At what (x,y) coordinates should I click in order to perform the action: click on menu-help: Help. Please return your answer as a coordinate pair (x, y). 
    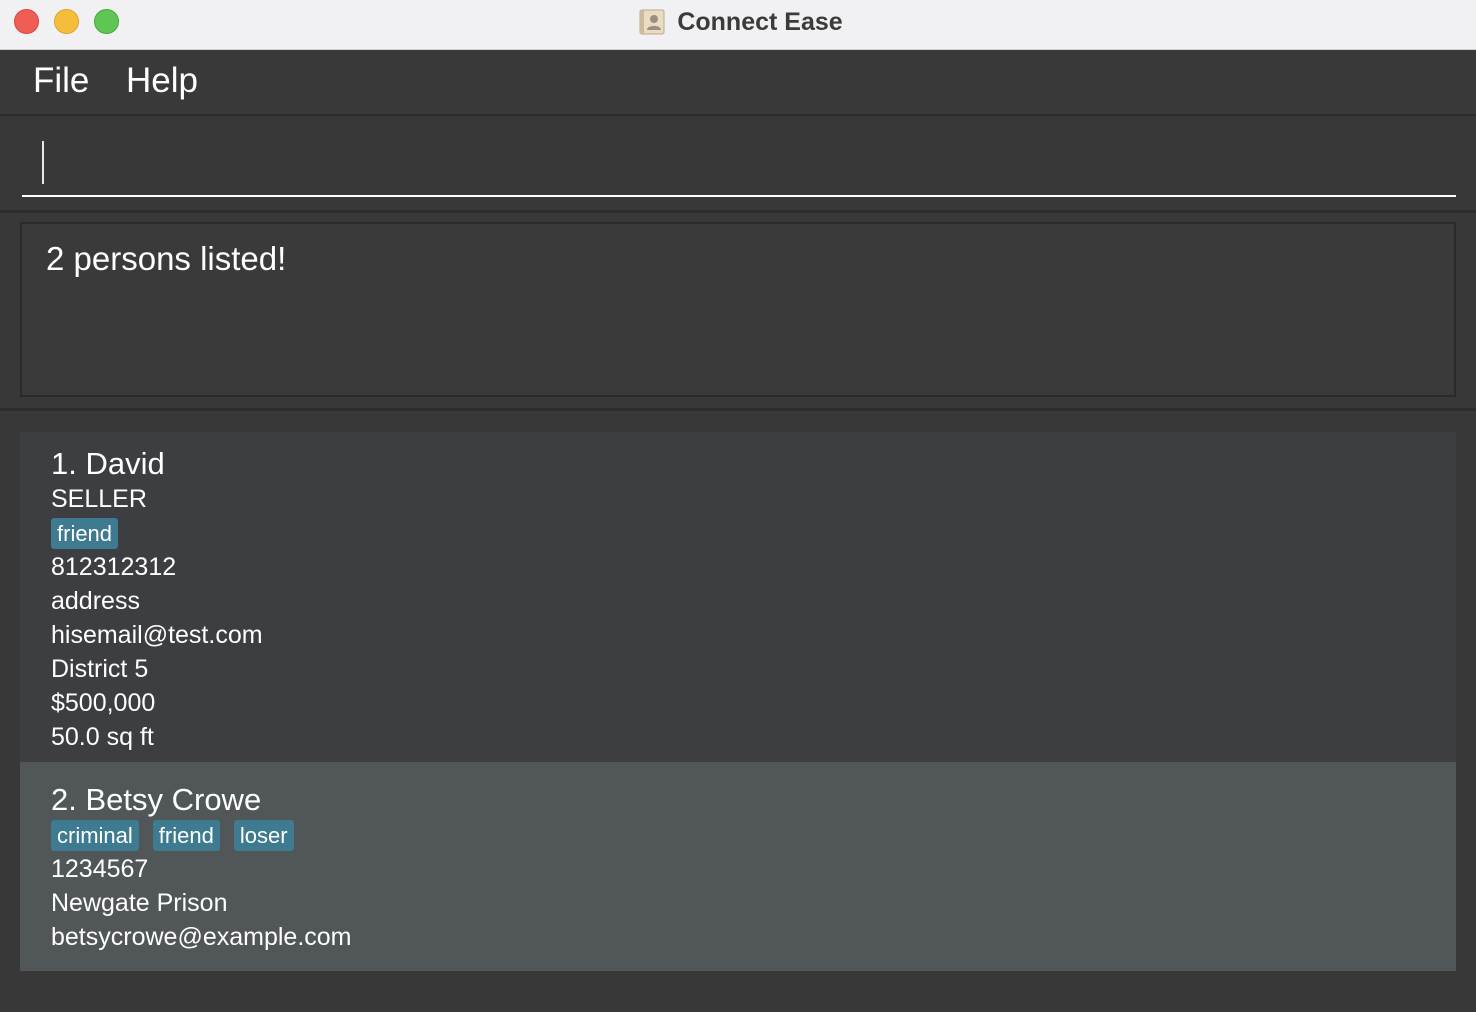
    Looking at the image, I should click on (162, 81).